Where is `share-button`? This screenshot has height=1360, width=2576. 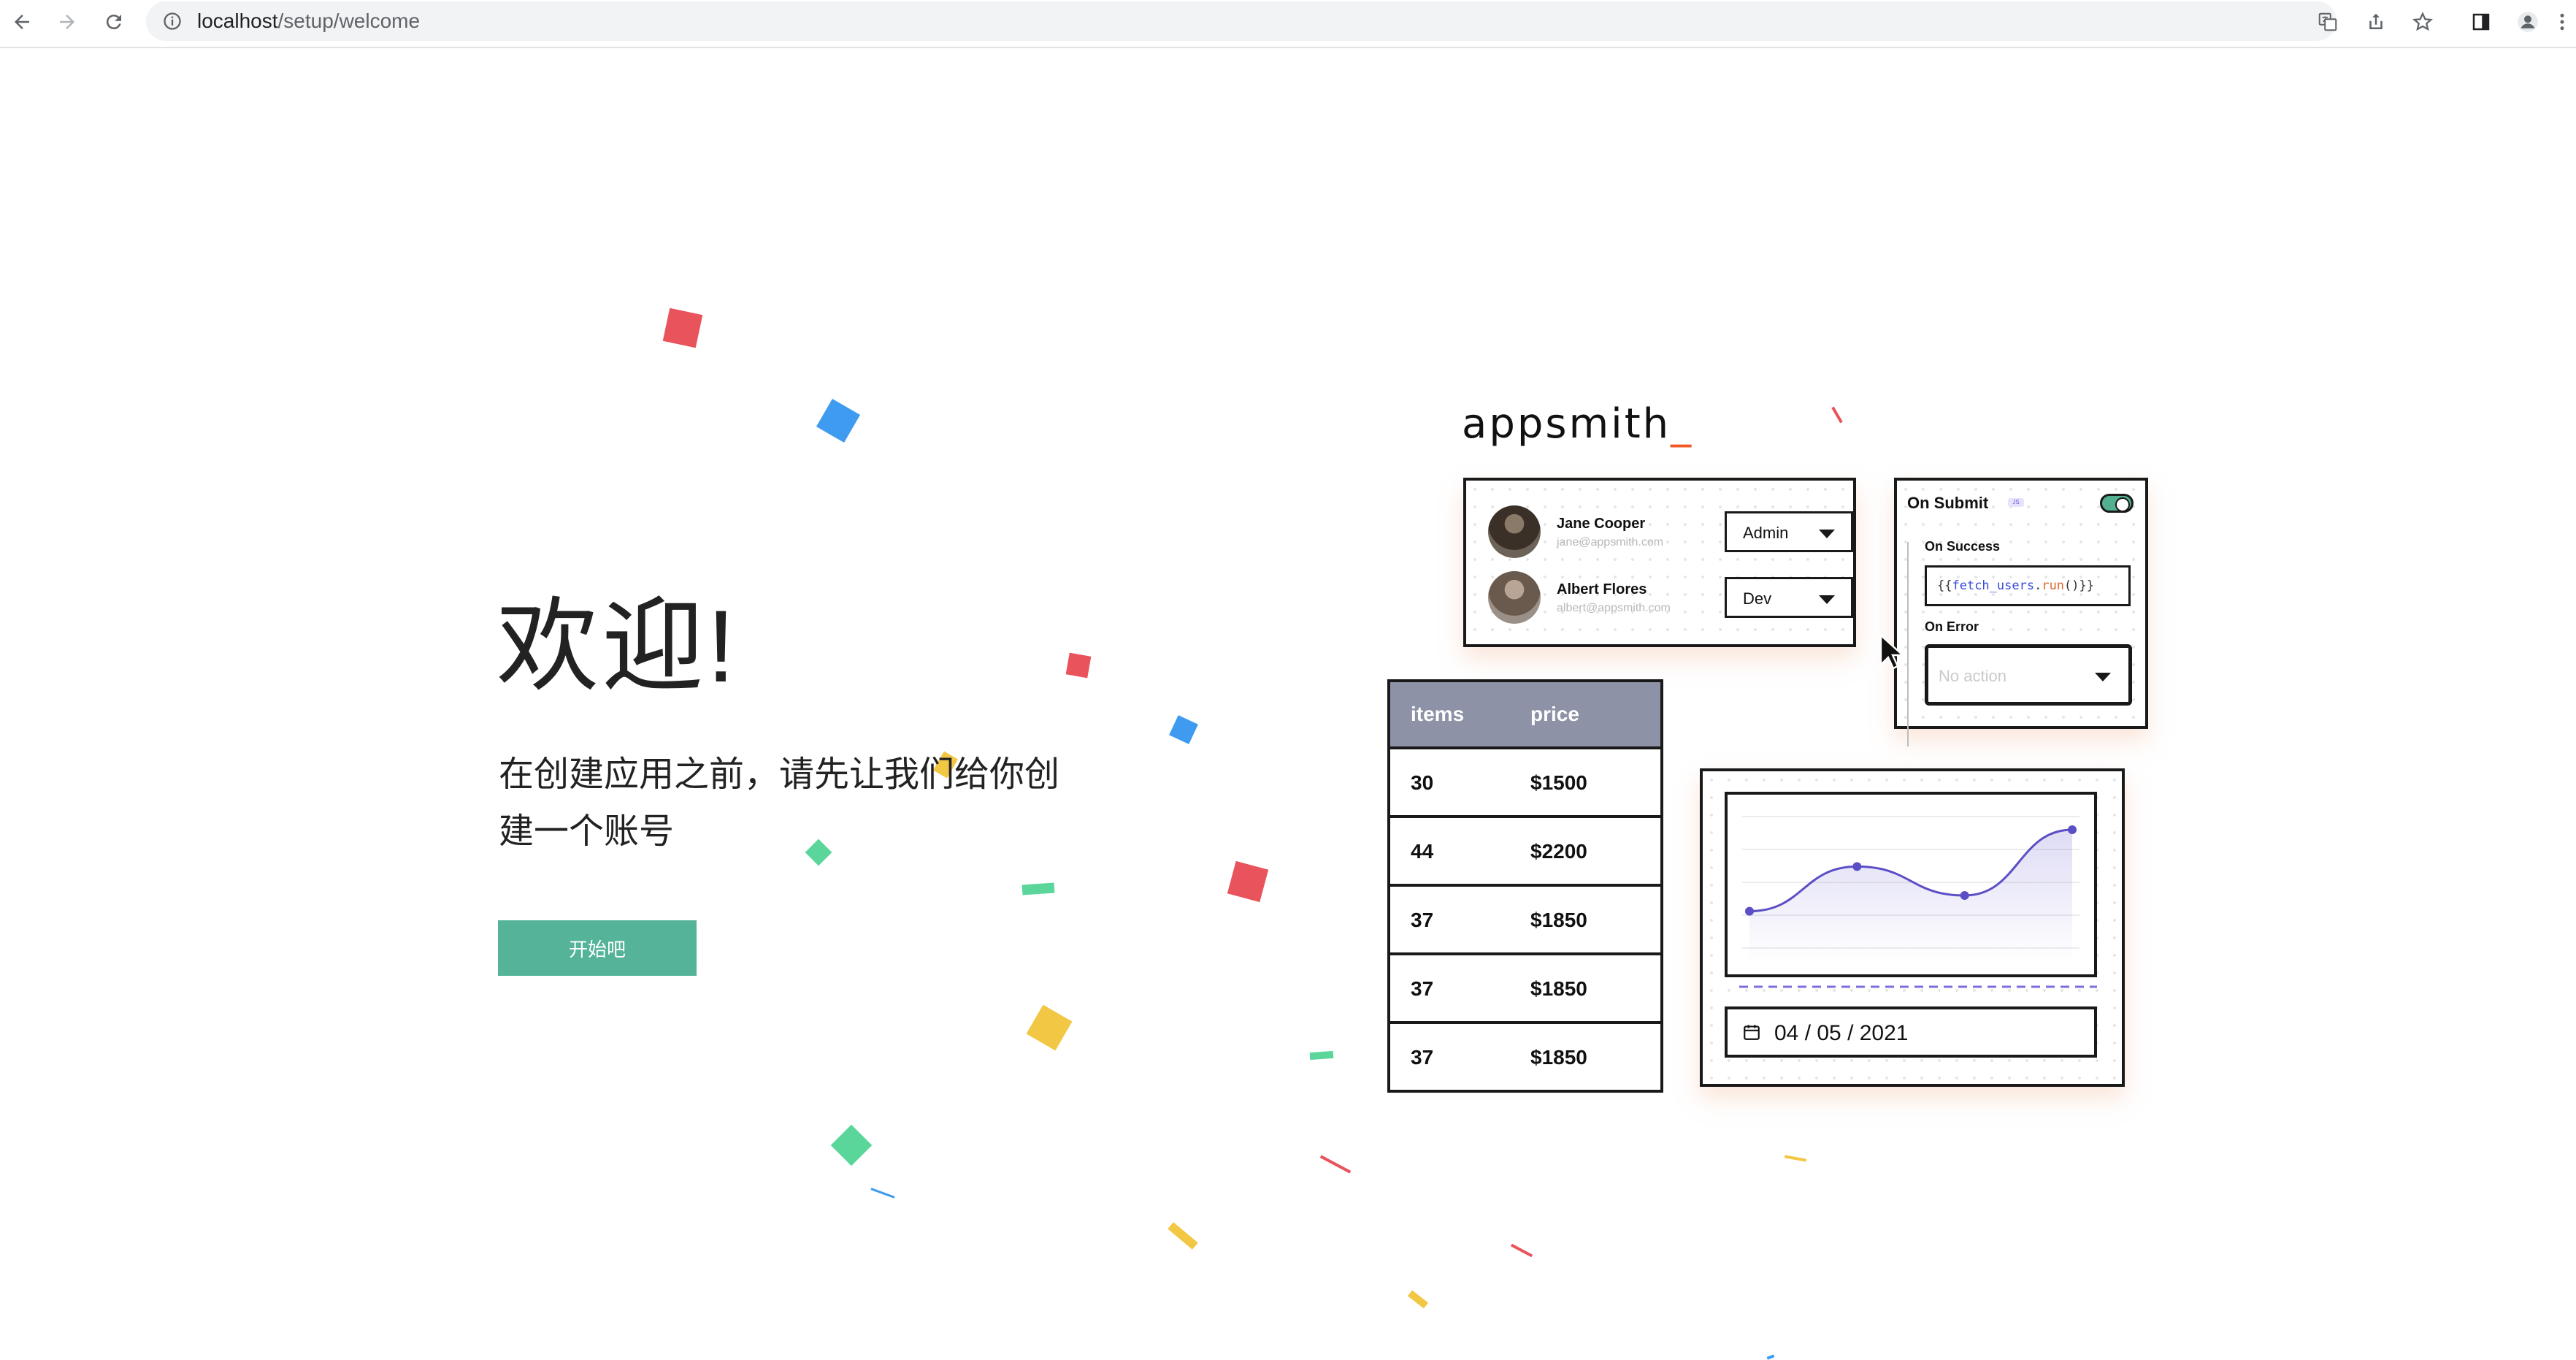 share-button is located at coordinates (2376, 22).